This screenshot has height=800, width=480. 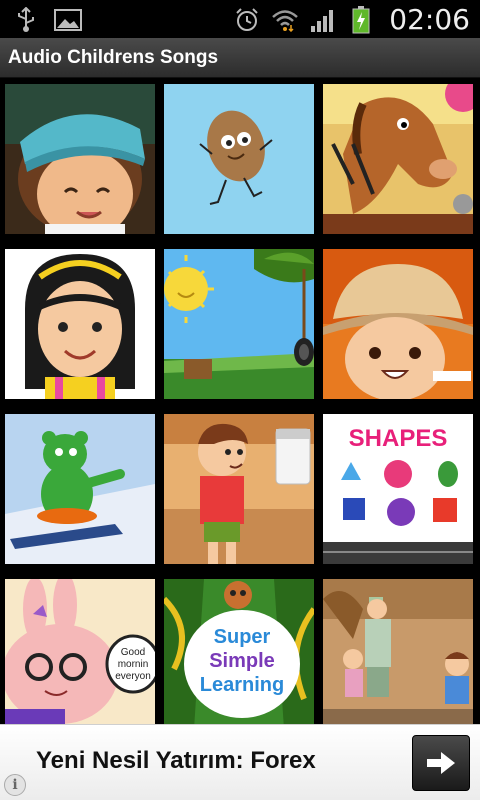 What do you see at coordinates (240, 58) in the screenshot?
I see `app-title-bar: Audio Childrens Songs` at bounding box center [240, 58].